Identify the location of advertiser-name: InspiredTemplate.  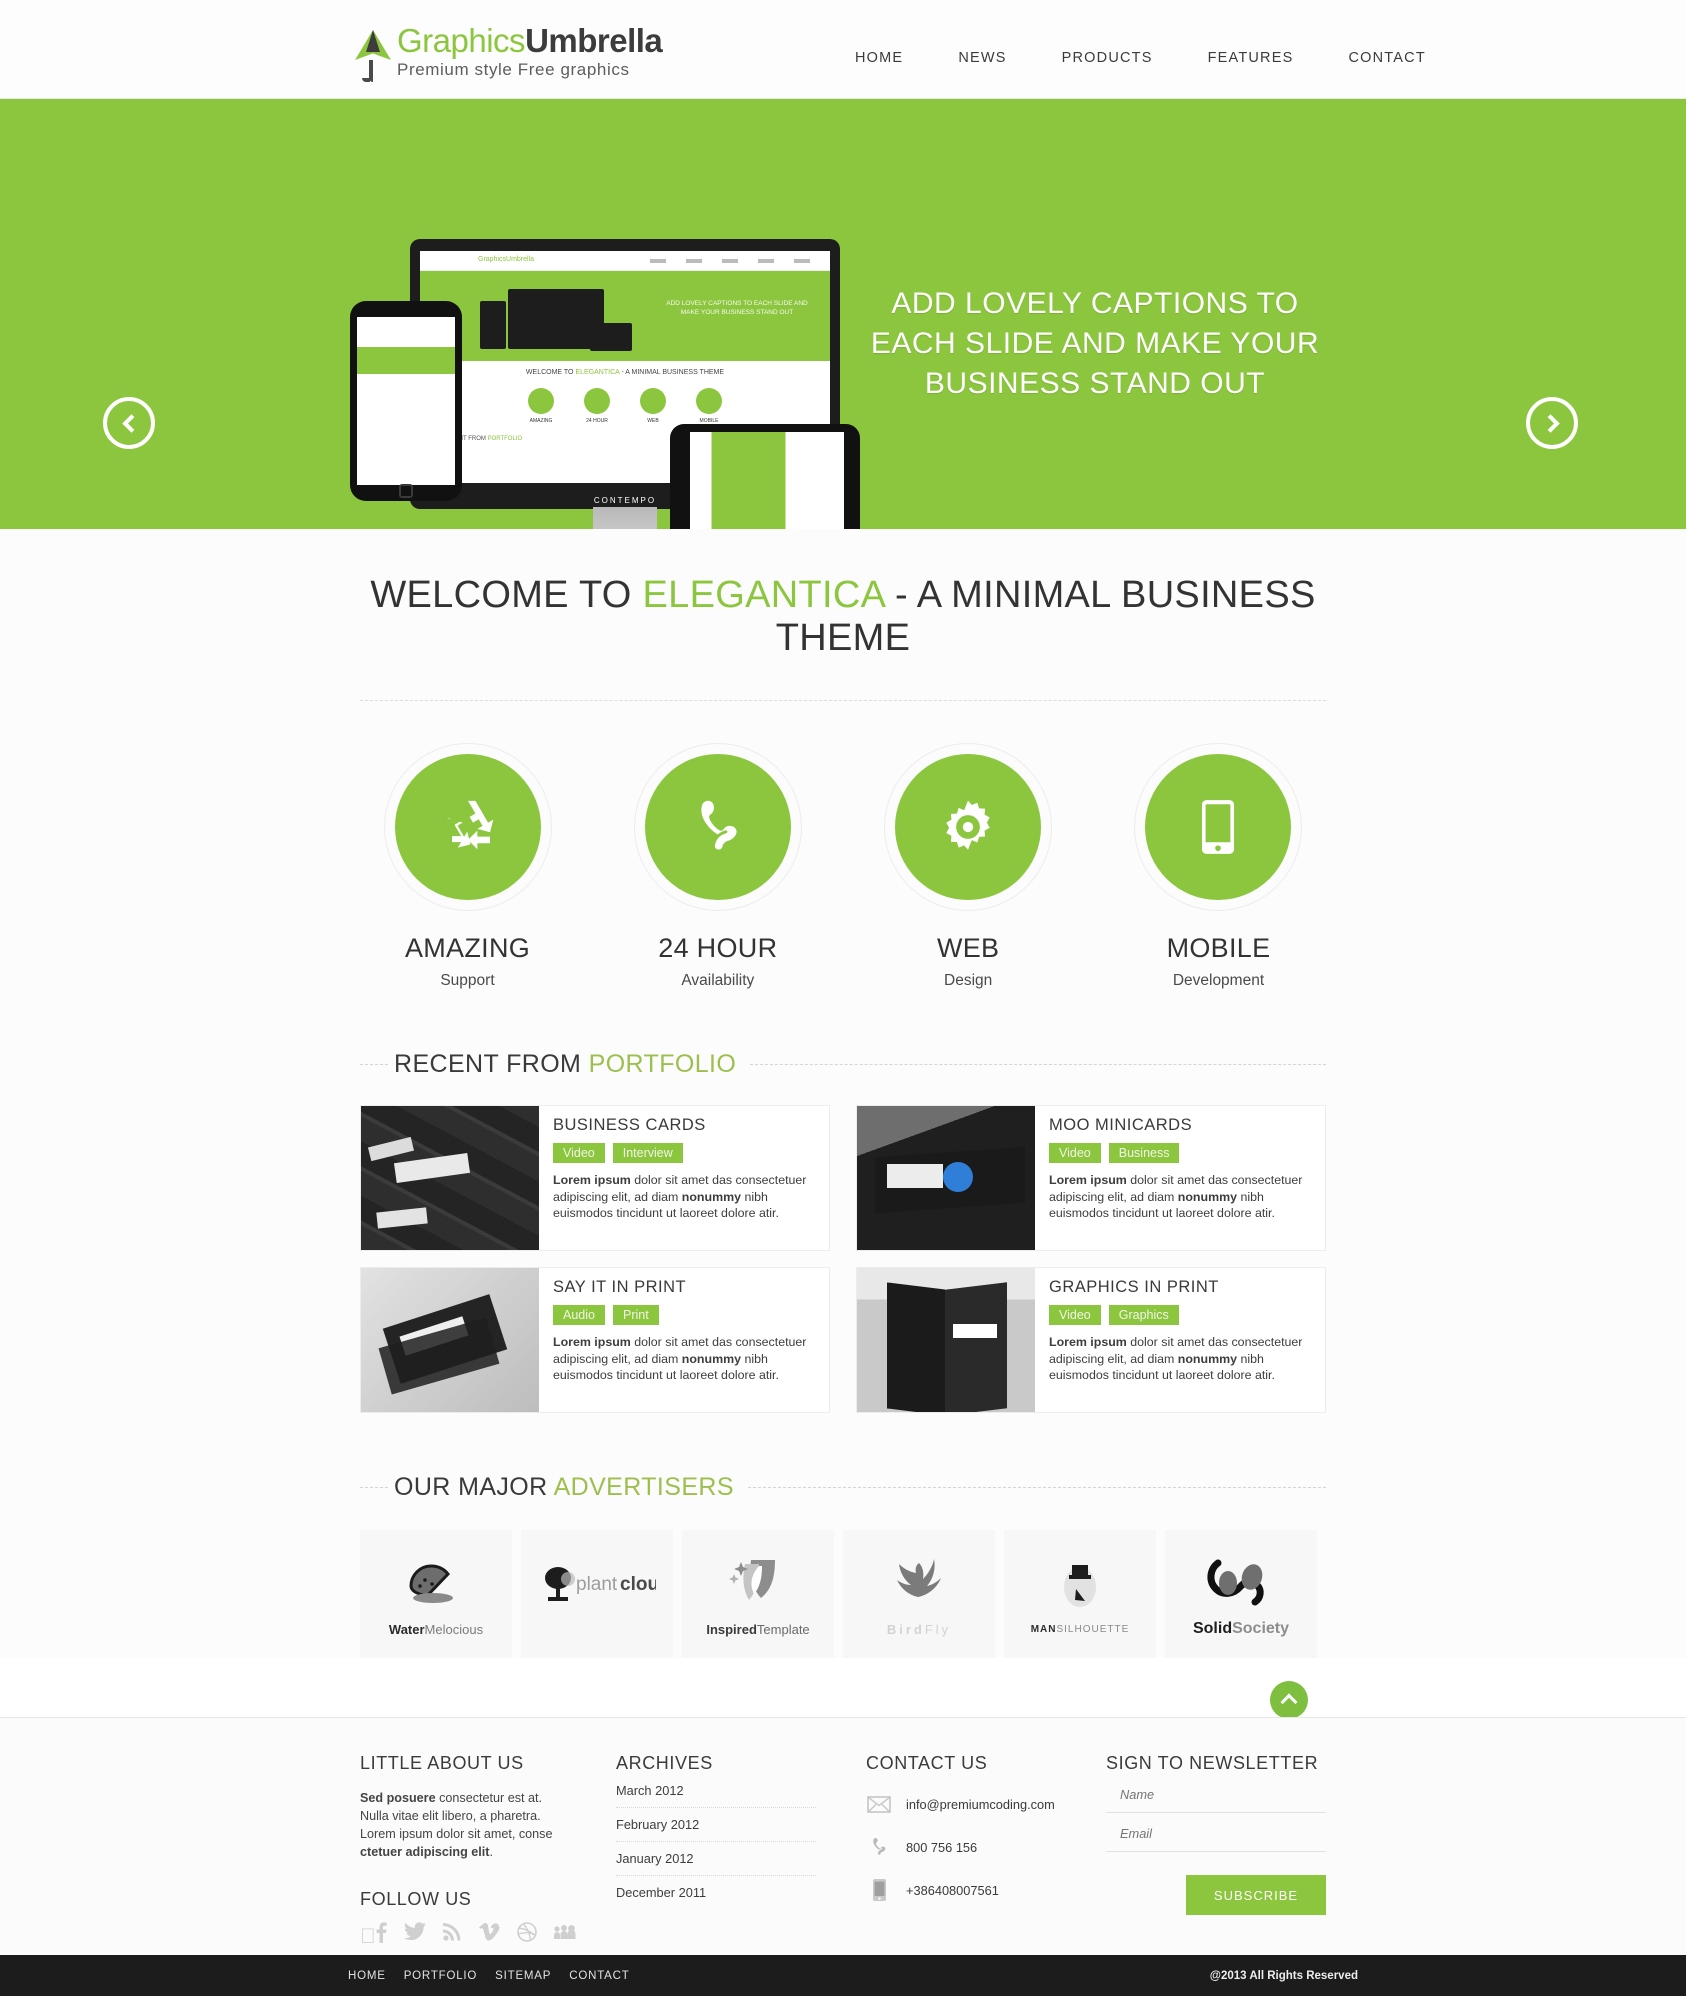
(757, 1629).